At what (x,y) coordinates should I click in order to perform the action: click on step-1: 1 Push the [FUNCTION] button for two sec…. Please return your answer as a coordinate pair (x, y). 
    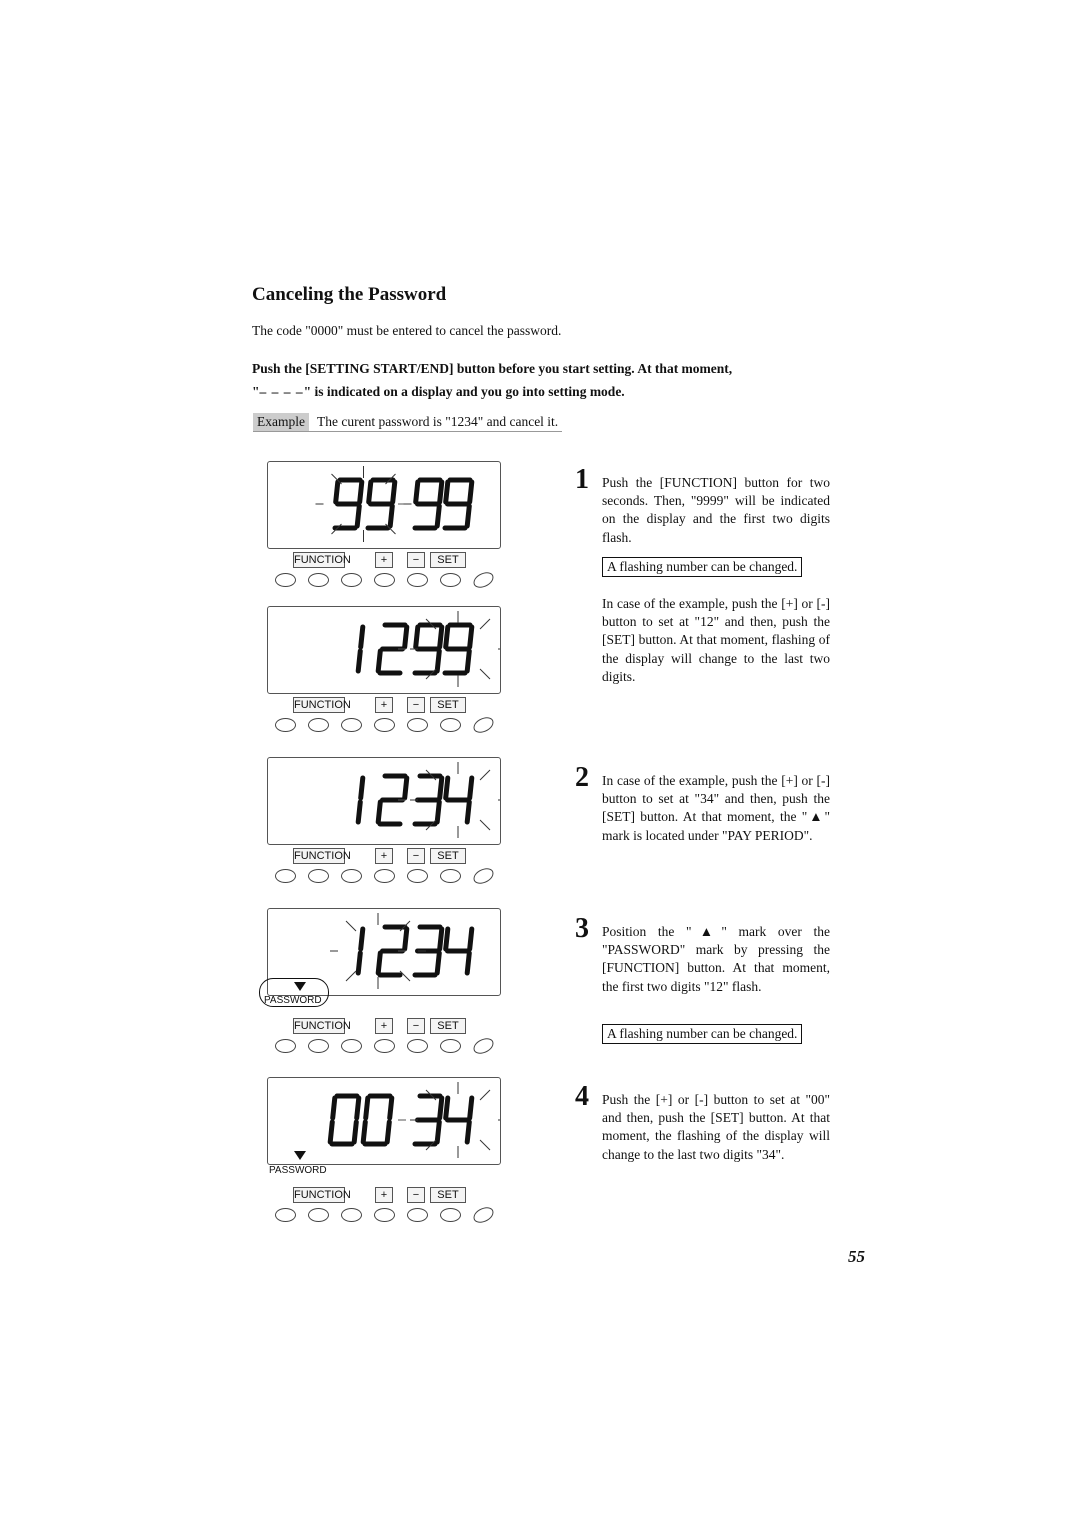
    Looking at the image, I should click on (702, 506).